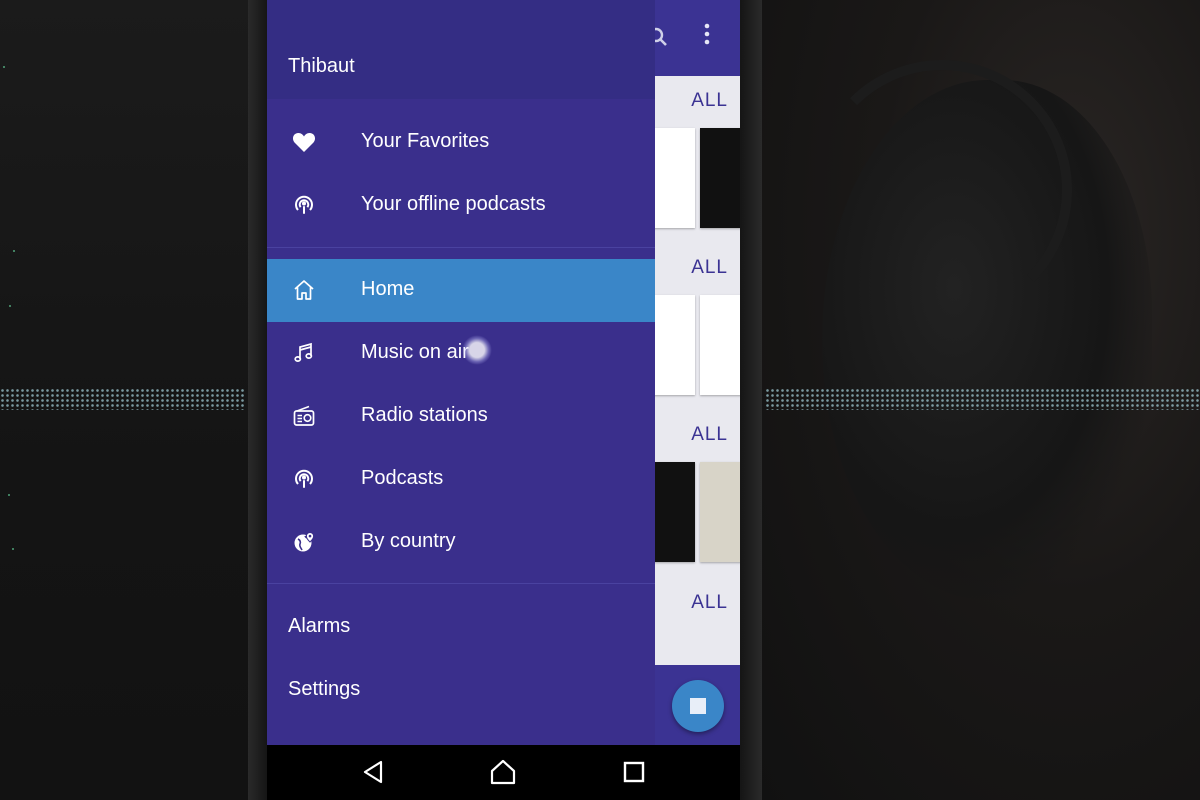  I want to click on drawer-item-label: Alarms, so click(319, 626).